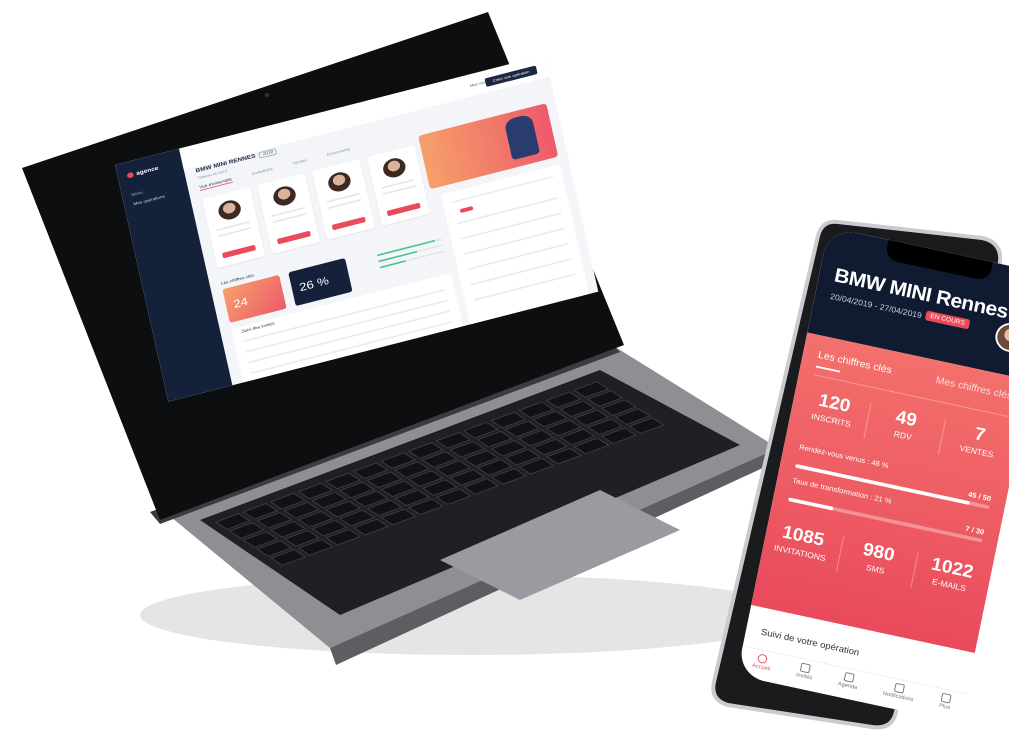  Describe the element at coordinates (410, 253) in the screenshot. I see `progress-bars` at that location.